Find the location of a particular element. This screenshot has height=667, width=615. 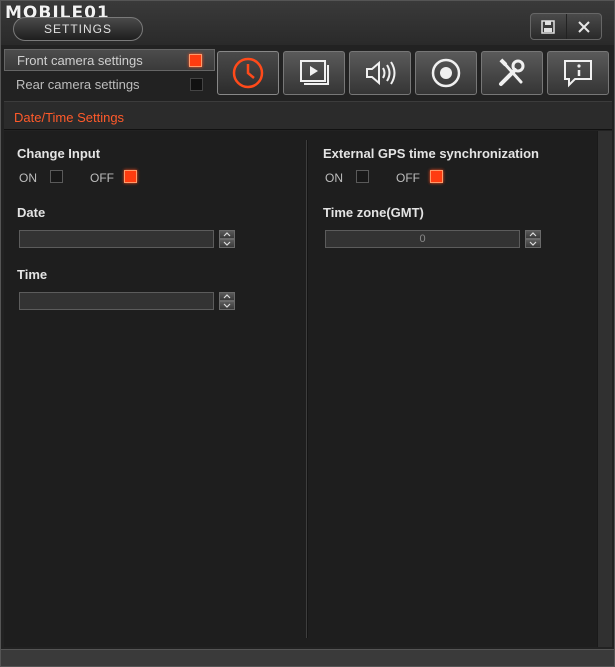

tab-info is located at coordinates (578, 73).